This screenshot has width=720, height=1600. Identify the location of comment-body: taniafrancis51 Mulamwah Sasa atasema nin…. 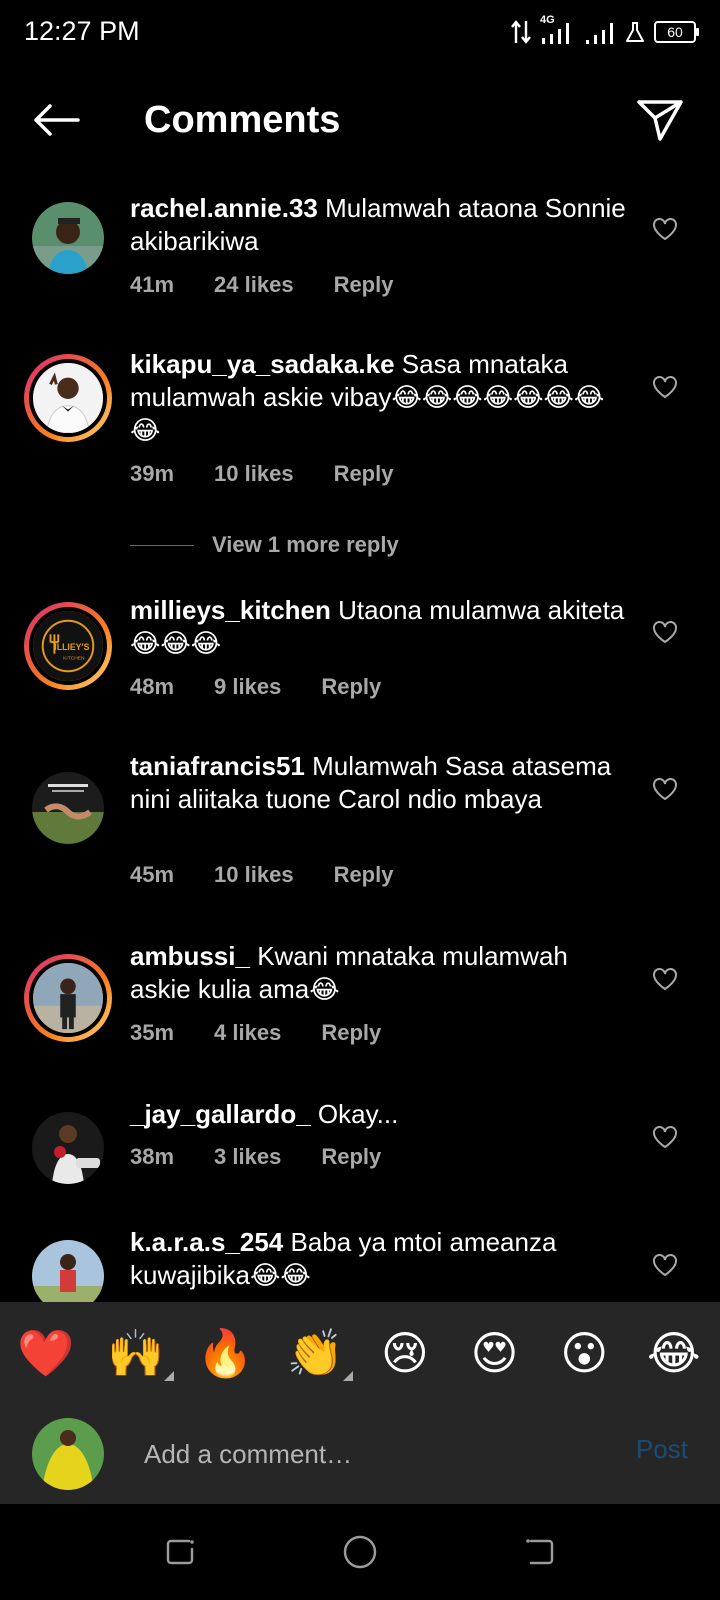
(380, 783).